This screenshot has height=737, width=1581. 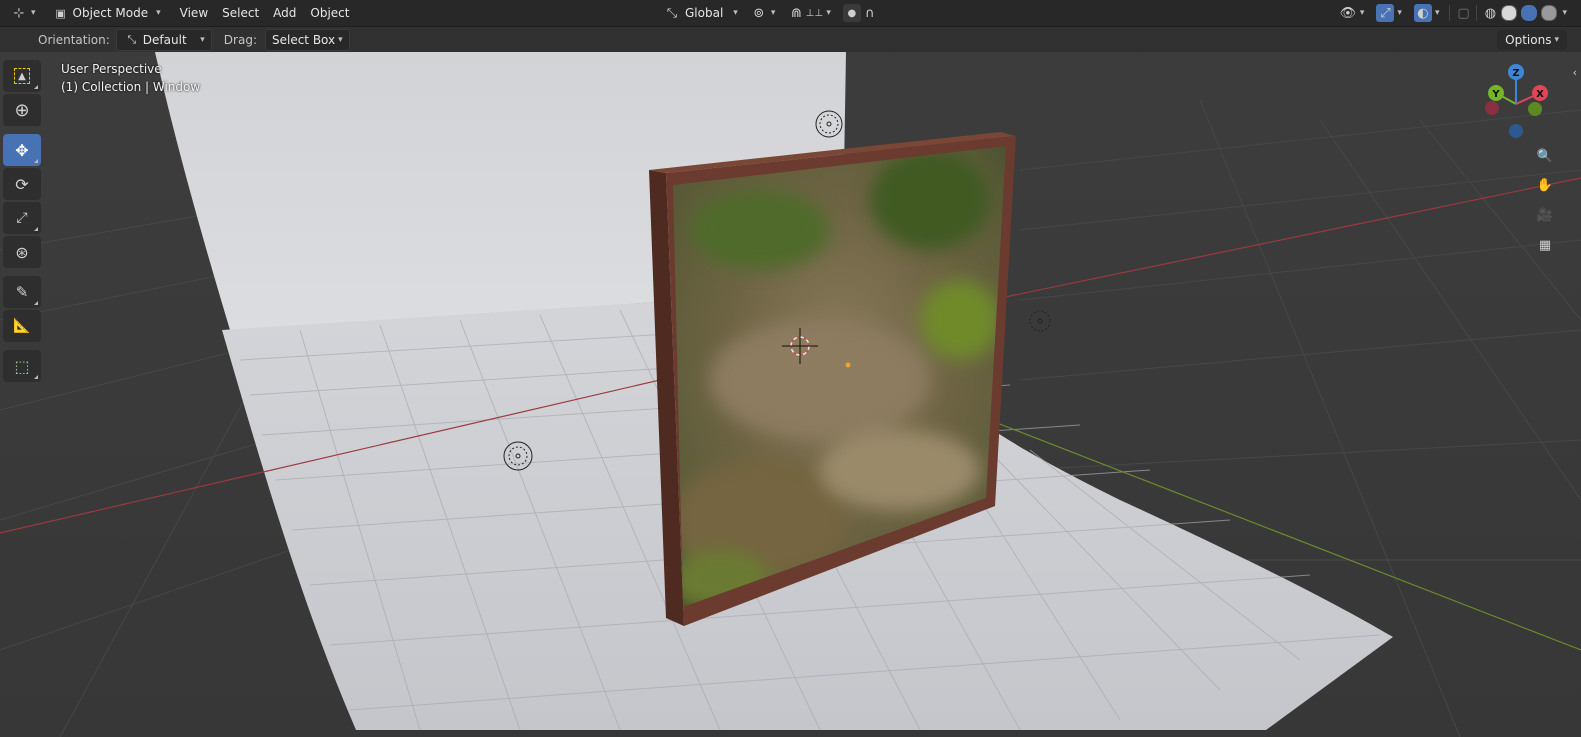 I want to click on move-icon: ✥, so click(x=22, y=150).